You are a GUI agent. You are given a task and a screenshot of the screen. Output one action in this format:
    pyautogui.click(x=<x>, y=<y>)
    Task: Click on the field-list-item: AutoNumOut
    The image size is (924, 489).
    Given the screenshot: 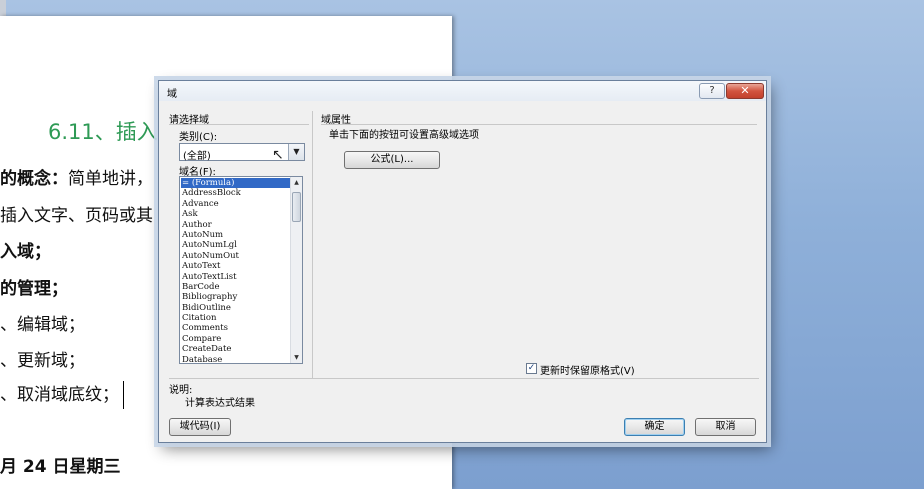 What is the action you would take?
    pyautogui.click(x=236, y=256)
    